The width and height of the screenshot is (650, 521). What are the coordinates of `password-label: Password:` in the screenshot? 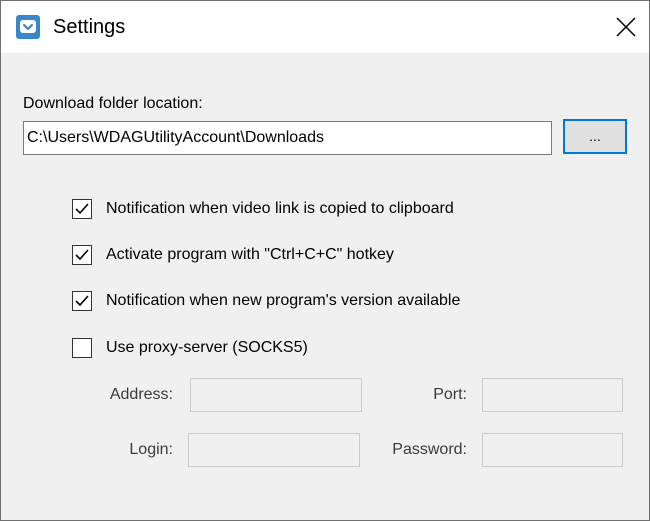 It's located at (429, 449).